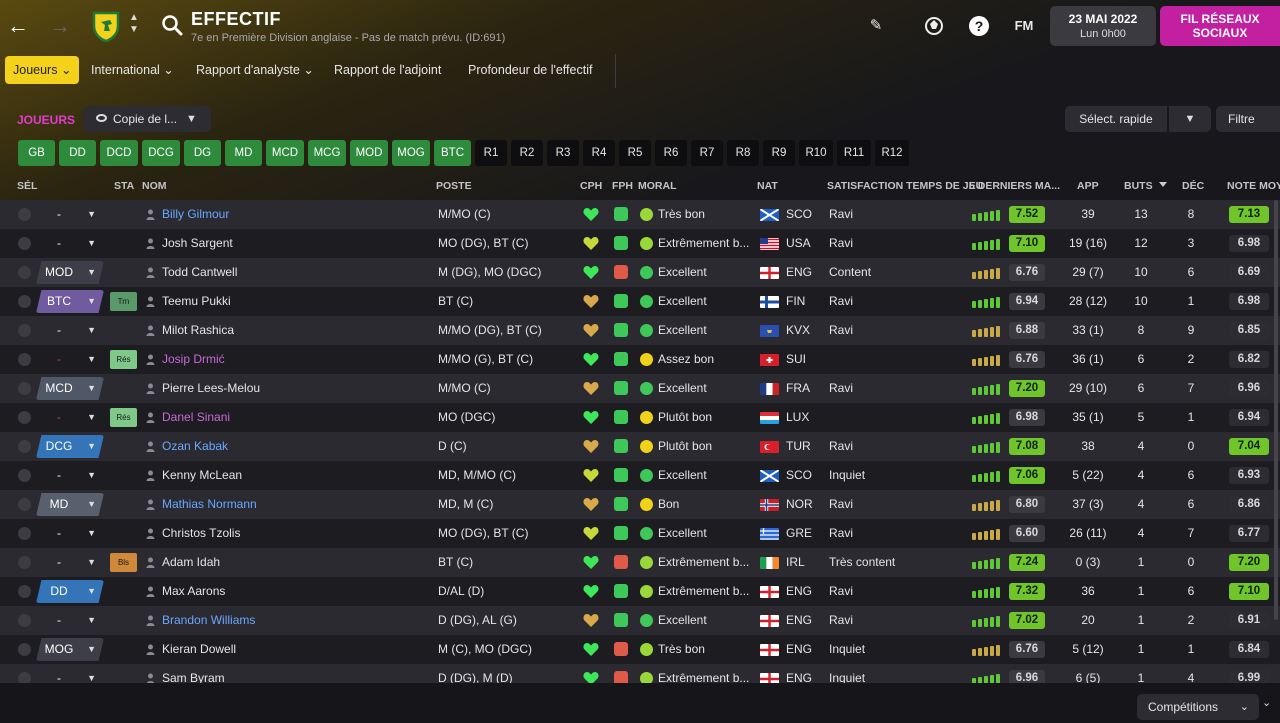  What do you see at coordinates (591, 186) in the screenshot?
I see `col-cph: CPH` at bounding box center [591, 186].